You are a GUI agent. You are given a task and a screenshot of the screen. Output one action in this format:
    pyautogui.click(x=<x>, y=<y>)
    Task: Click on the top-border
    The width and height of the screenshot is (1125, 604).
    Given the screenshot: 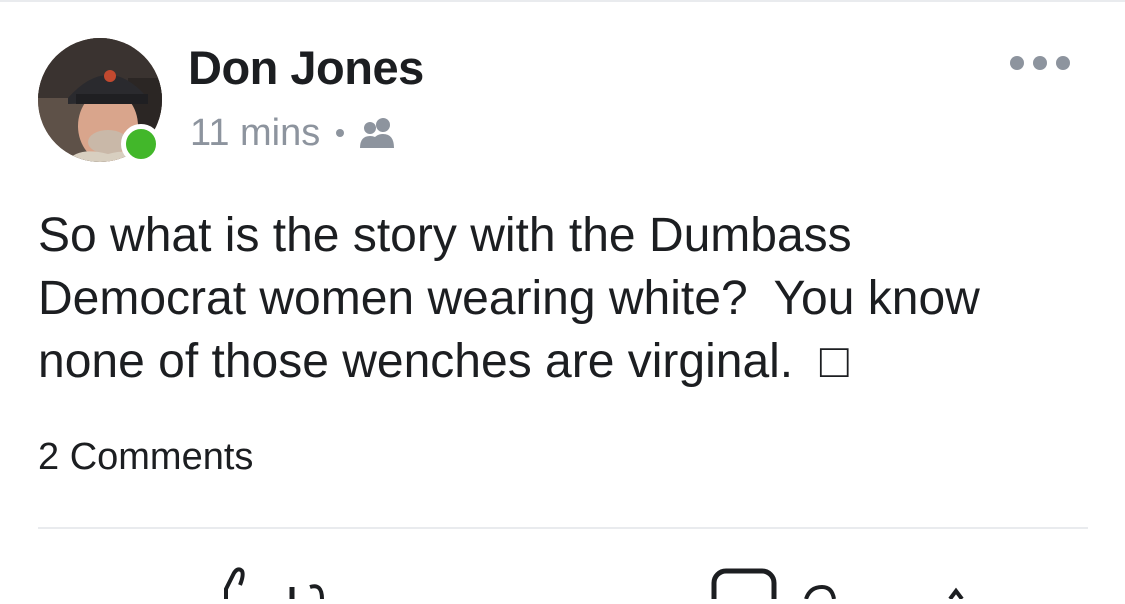 What is the action you would take?
    pyautogui.click(x=562, y=1)
    